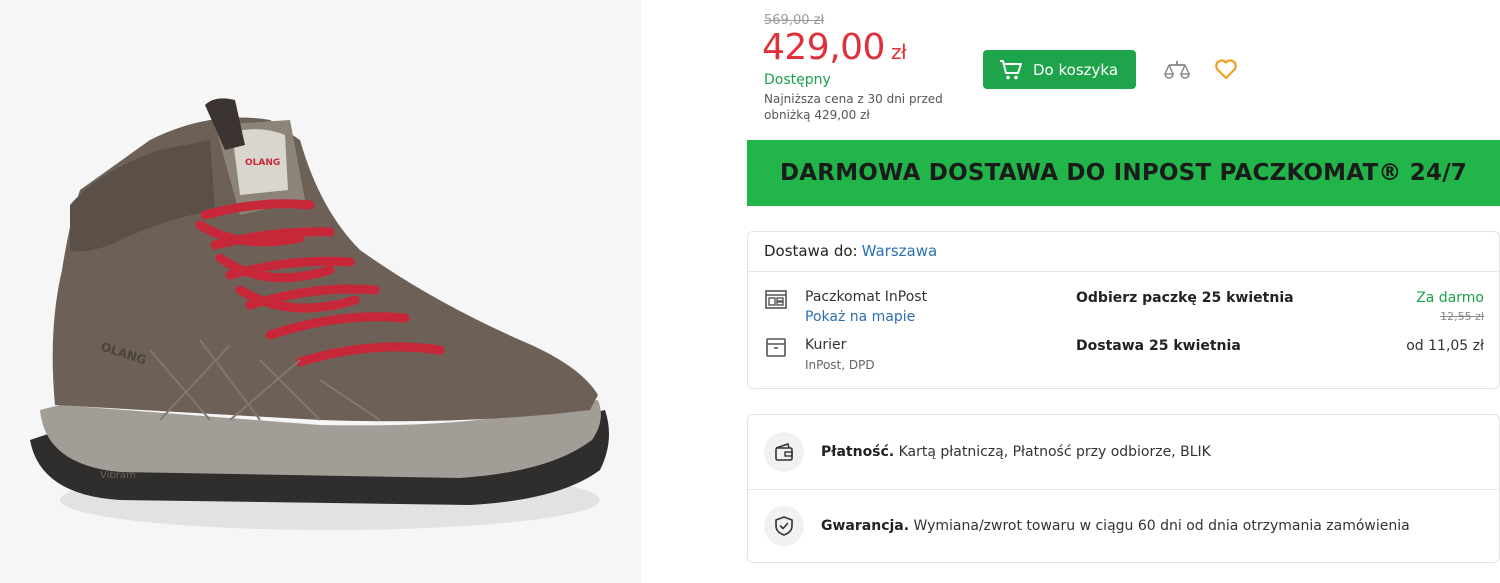  I want to click on old-price: 569,00 zł, so click(794, 20).